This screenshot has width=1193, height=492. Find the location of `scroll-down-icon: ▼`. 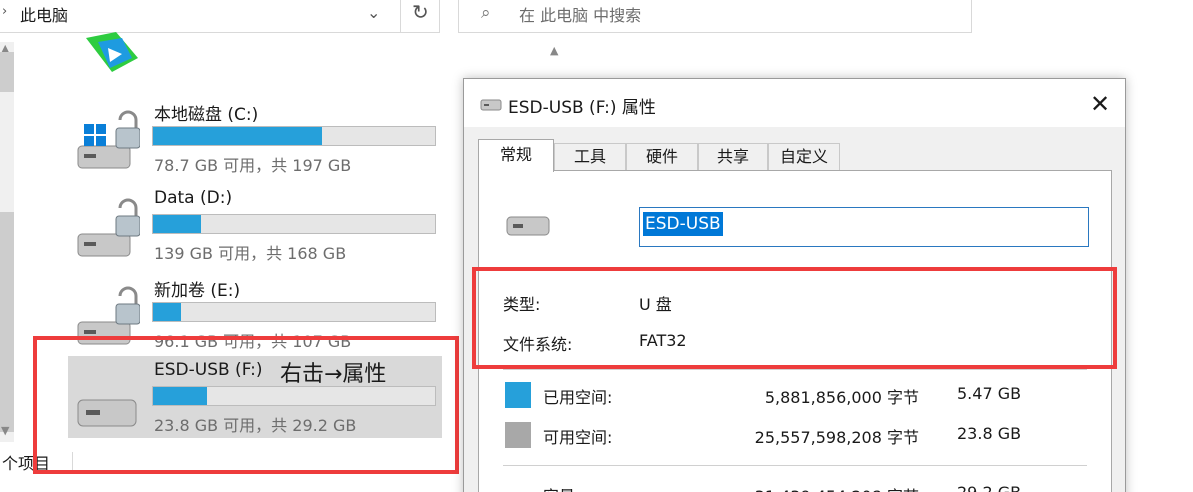

scroll-down-icon: ▼ is located at coordinates (5, 430).